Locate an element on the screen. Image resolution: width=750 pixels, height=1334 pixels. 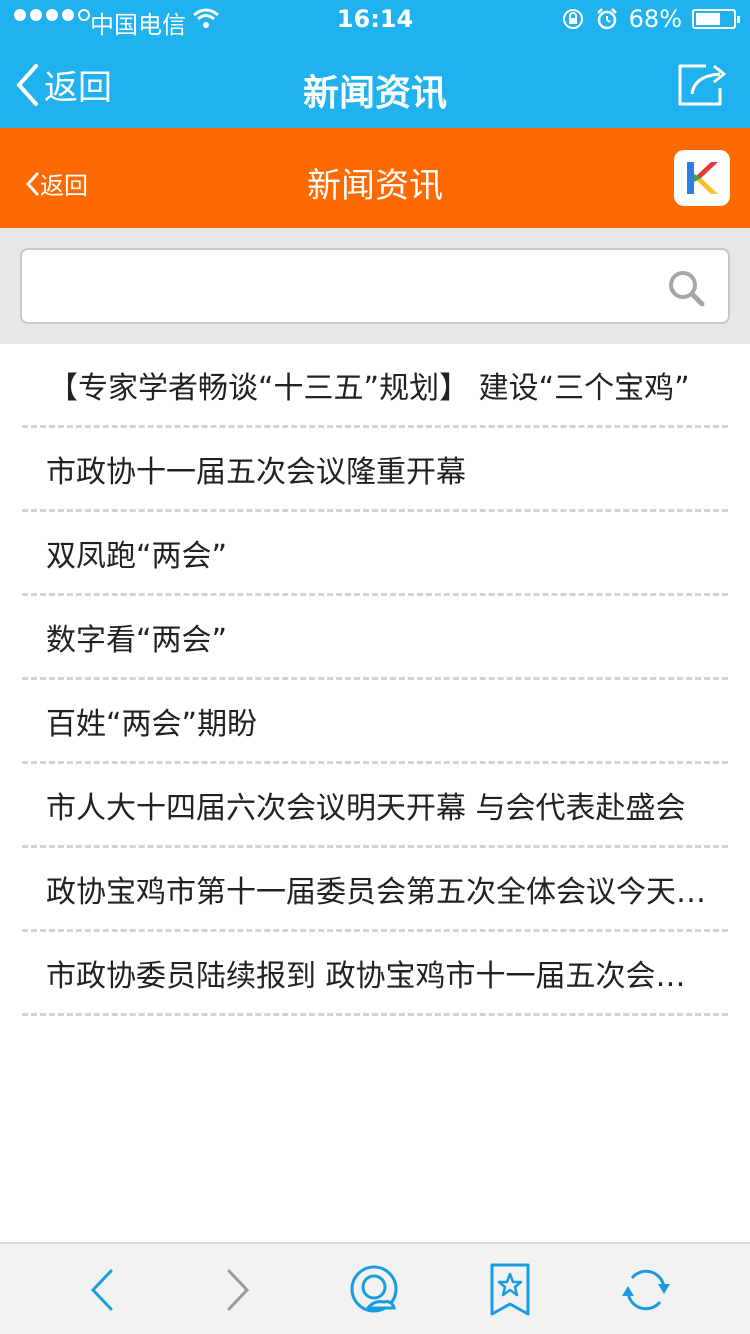
news-item: 数字看“两会” is located at coordinates (375, 638).